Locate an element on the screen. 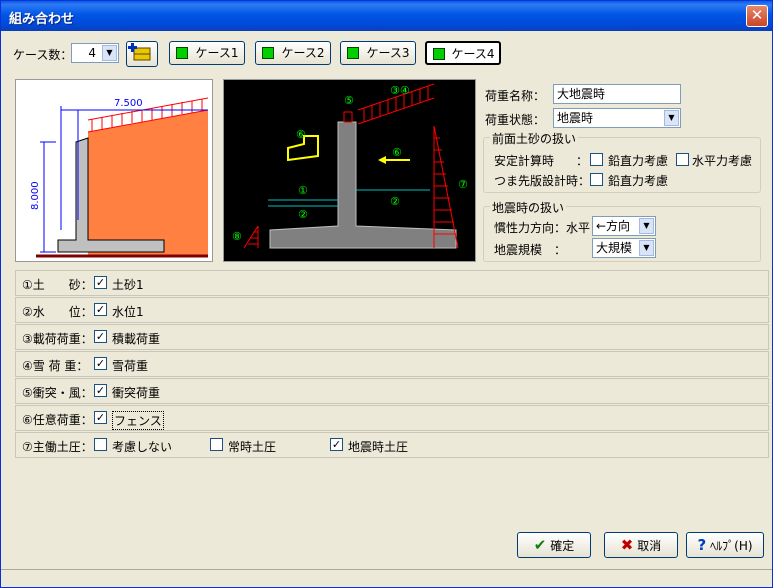  wall-overview-diagram: 7.500 8.000 is located at coordinates (114, 170).